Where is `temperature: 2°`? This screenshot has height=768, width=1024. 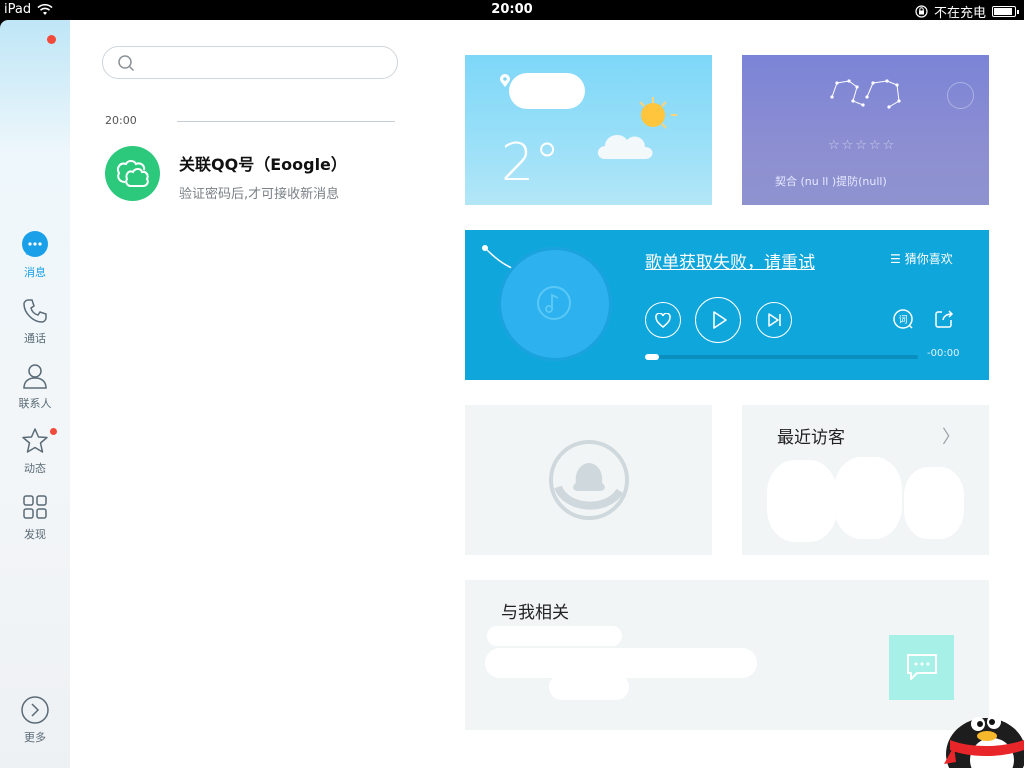 temperature: 2° is located at coordinates (531, 163).